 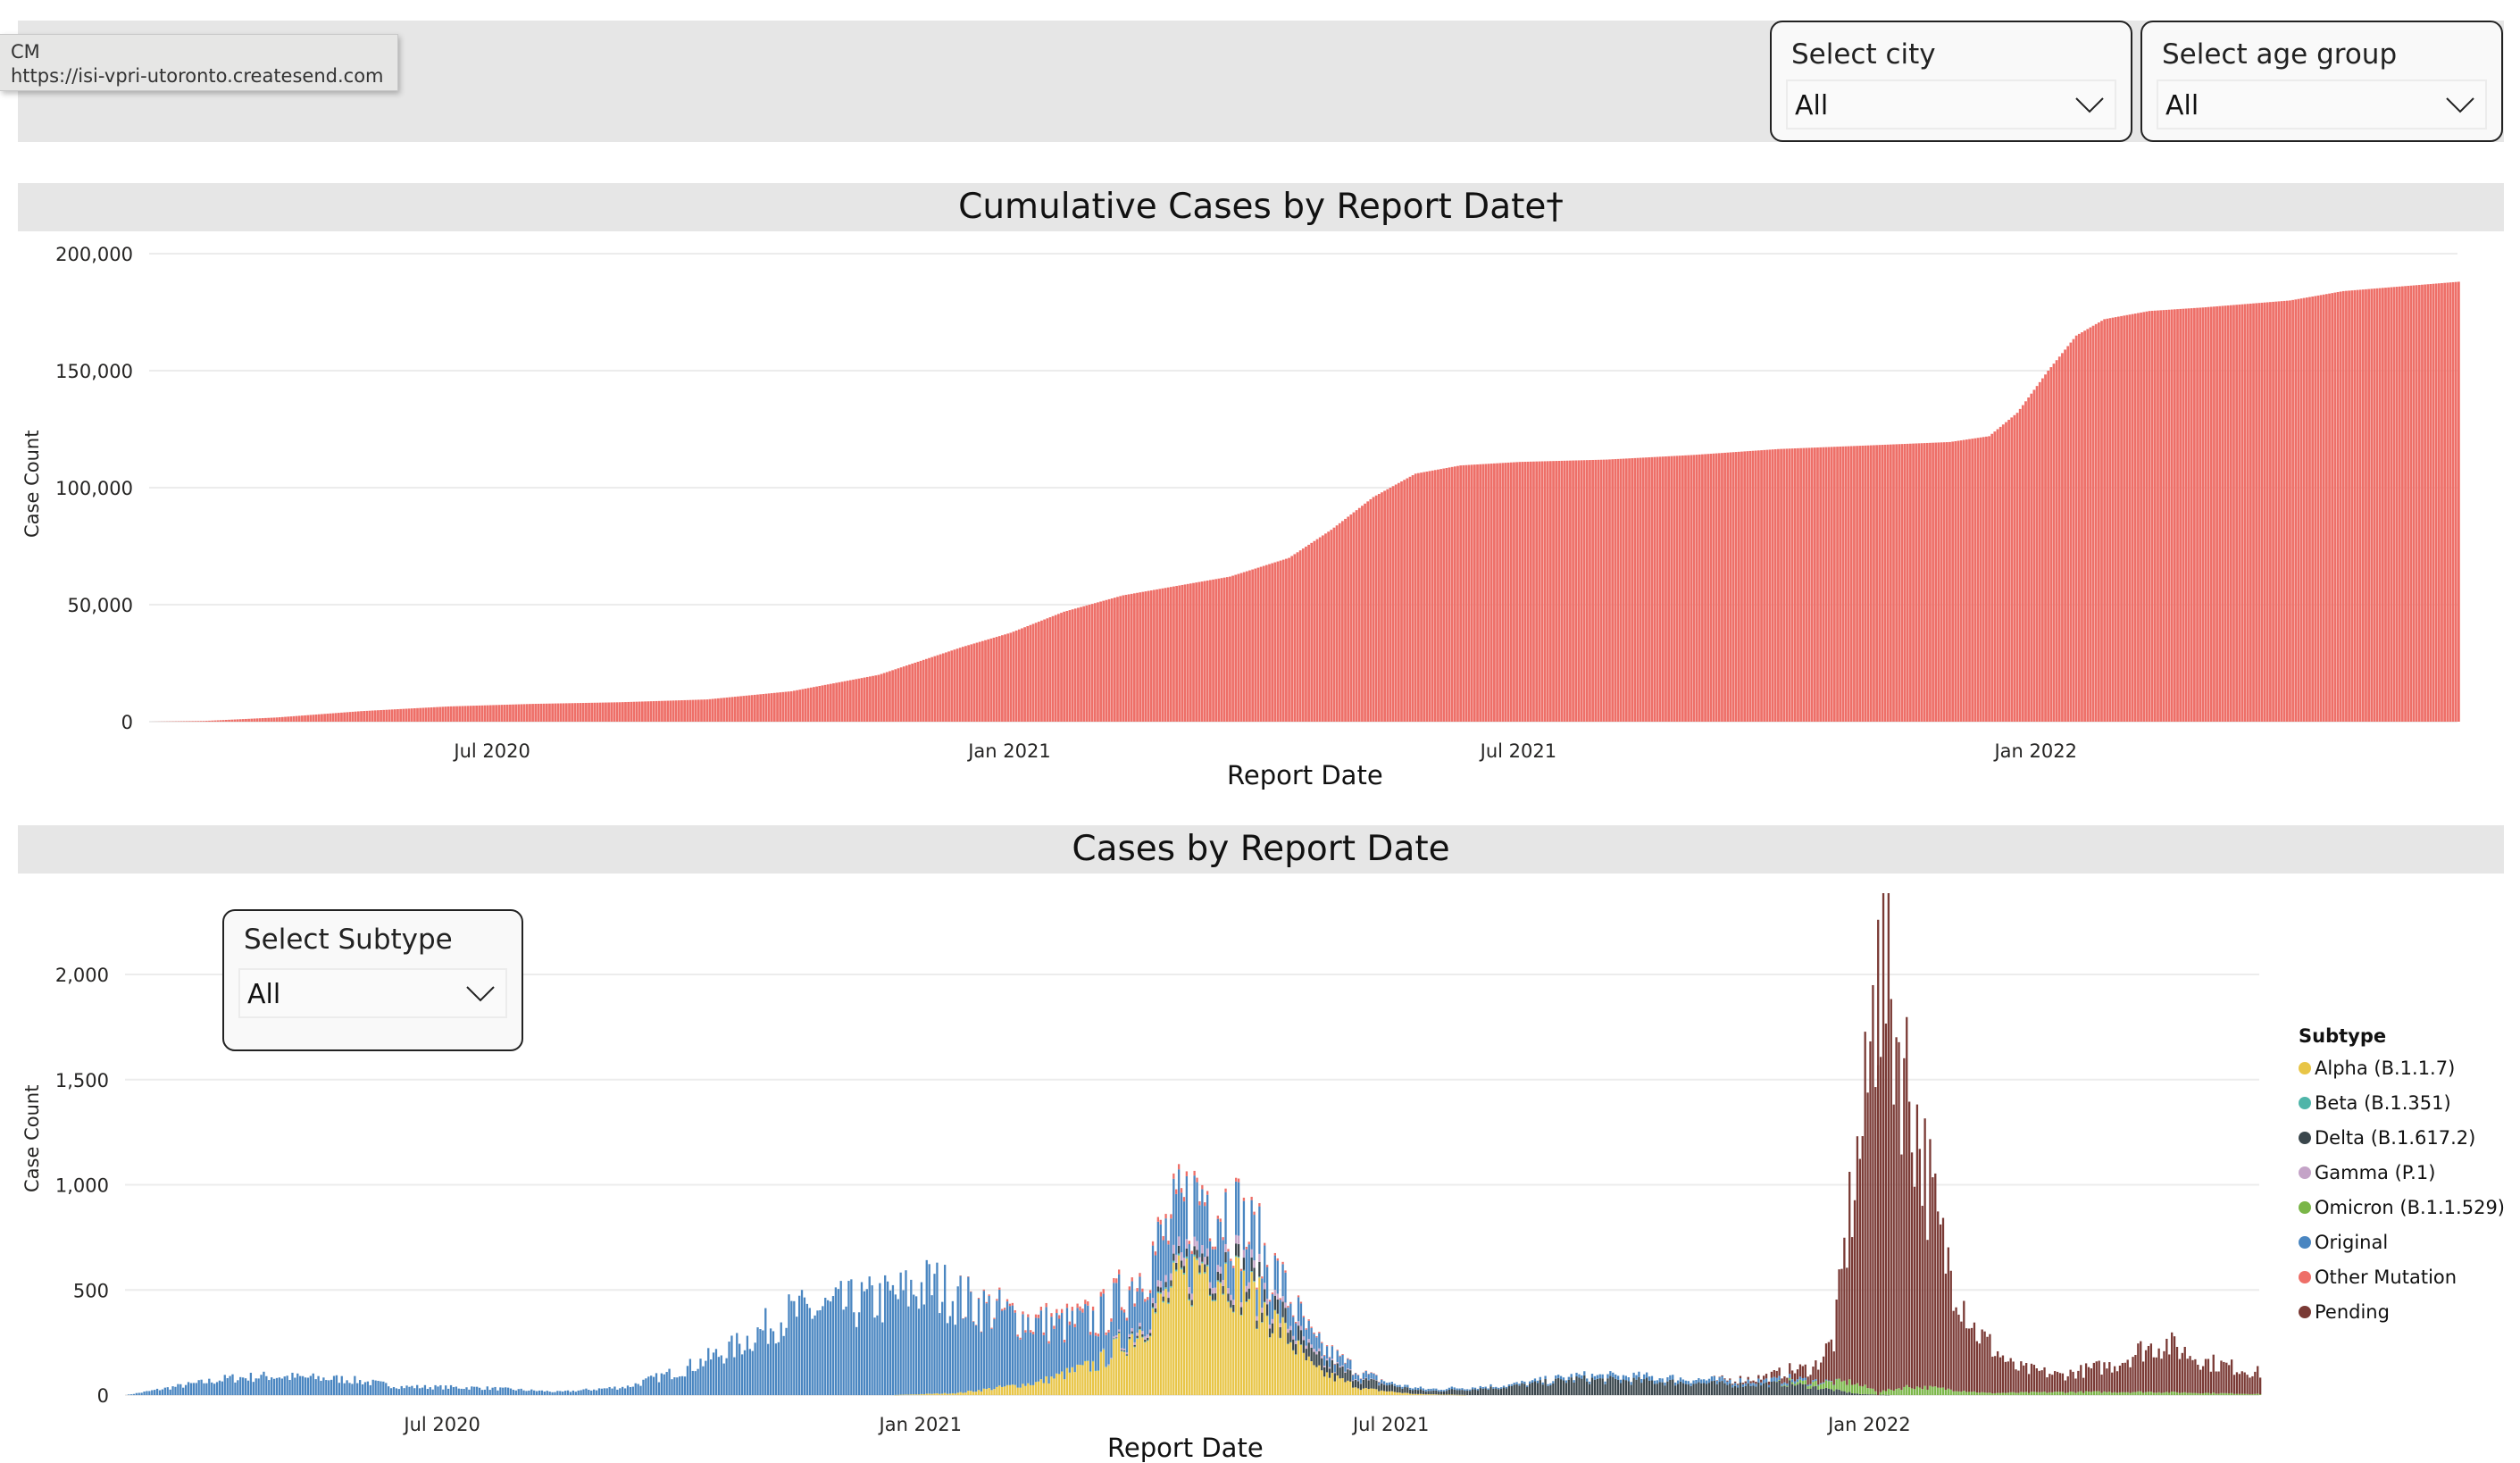 What do you see at coordinates (2377, 1068) in the screenshot?
I see `legend-item: Alpha (B.1.1.7)` at bounding box center [2377, 1068].